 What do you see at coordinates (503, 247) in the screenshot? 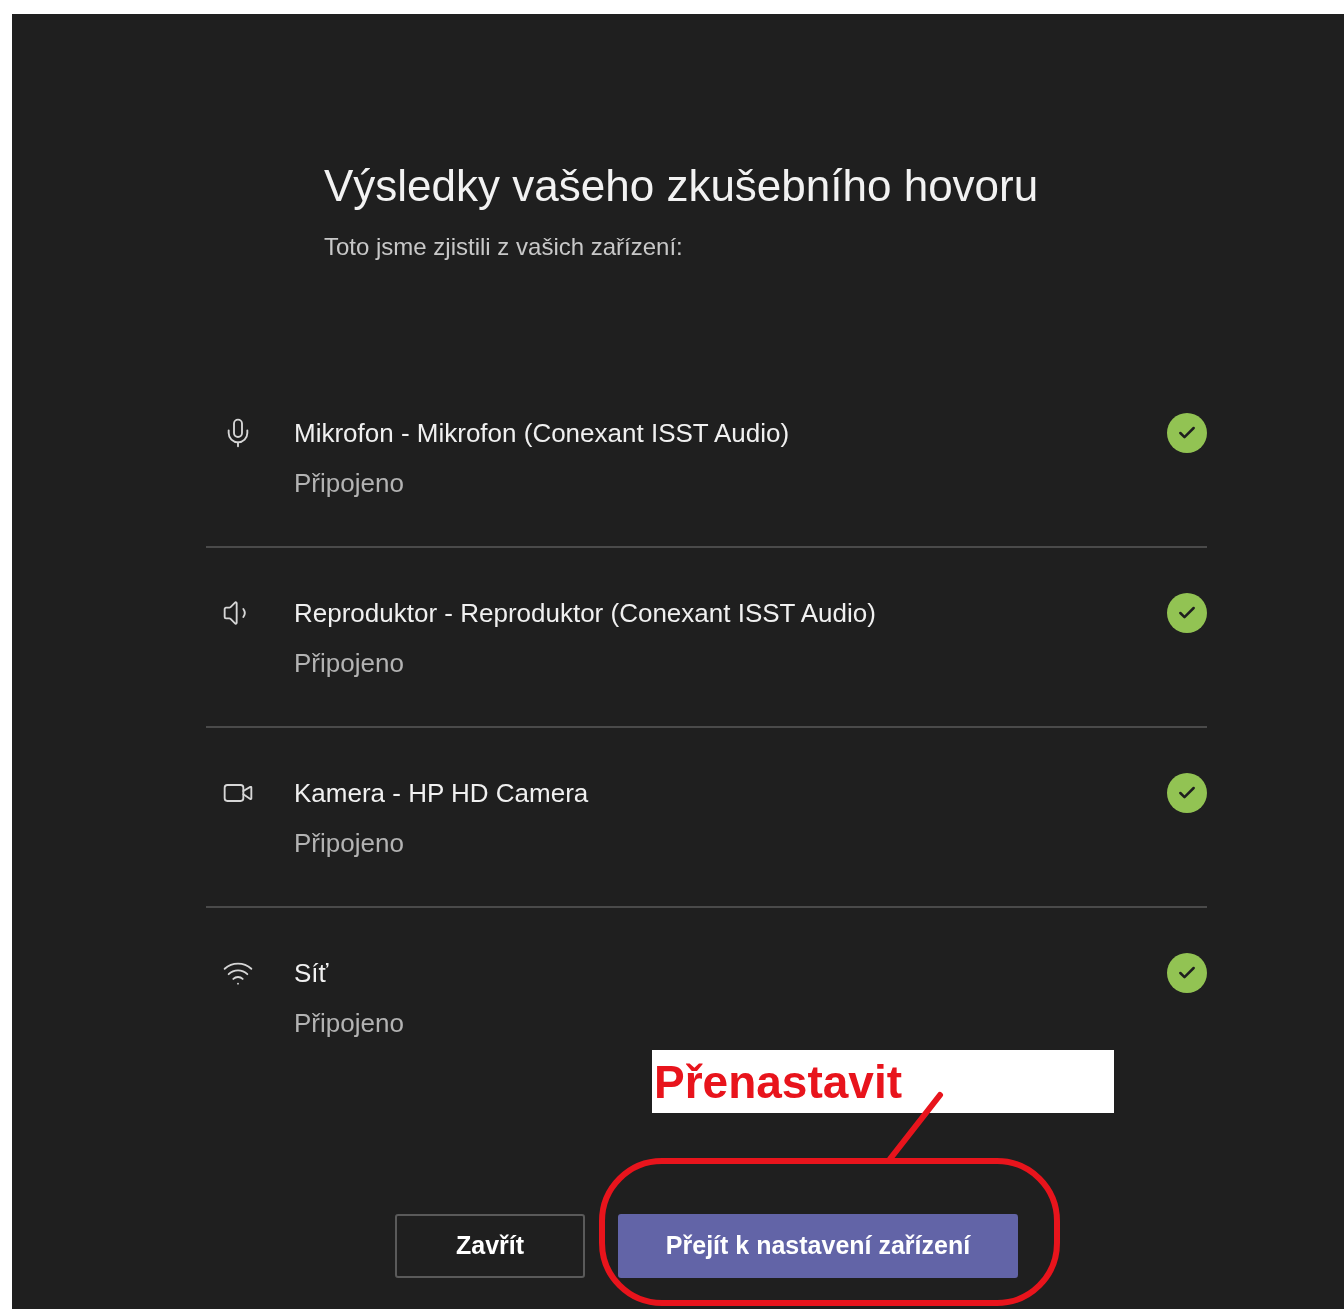
I see `dialog-subtitle: Toto jsme zjistili z vašich zařízení:` at bounding box center [503, 247].